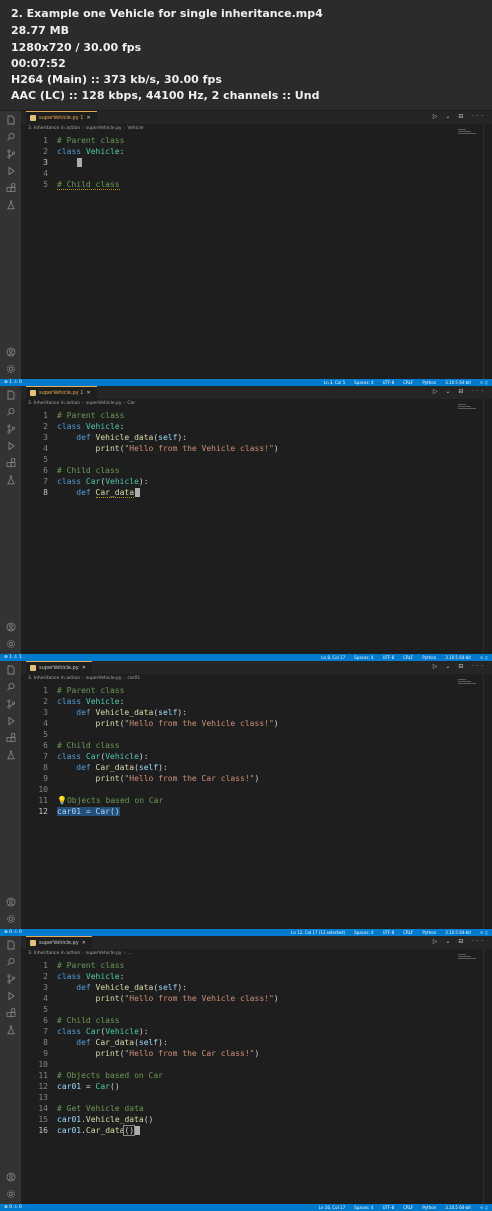 This screenshot has width=492, height=1211. Describe the element at coordinates (69, 1086) in the screenshot. I see `code-token: car01` at that location.